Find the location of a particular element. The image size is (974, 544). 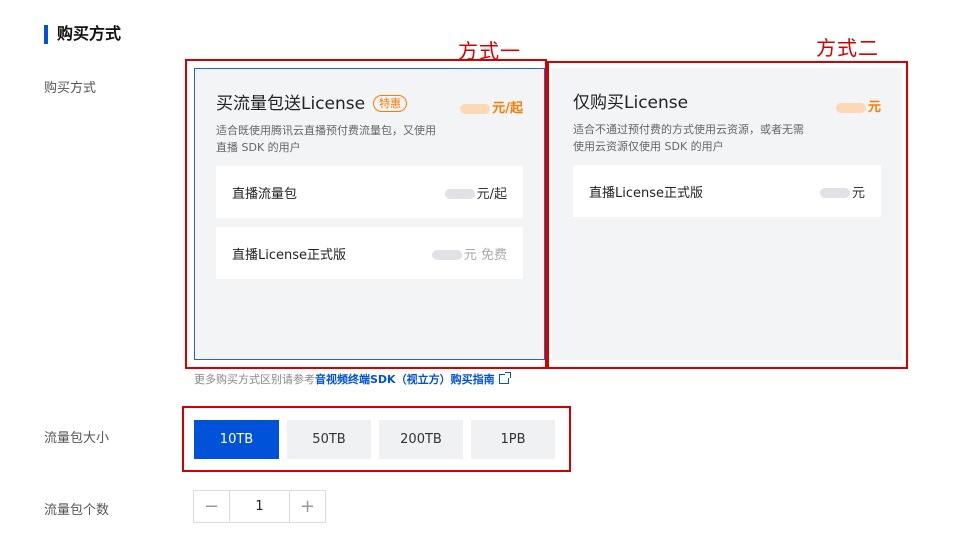

special-offer-badge: 特惠 is located at coordinates (390, 103).